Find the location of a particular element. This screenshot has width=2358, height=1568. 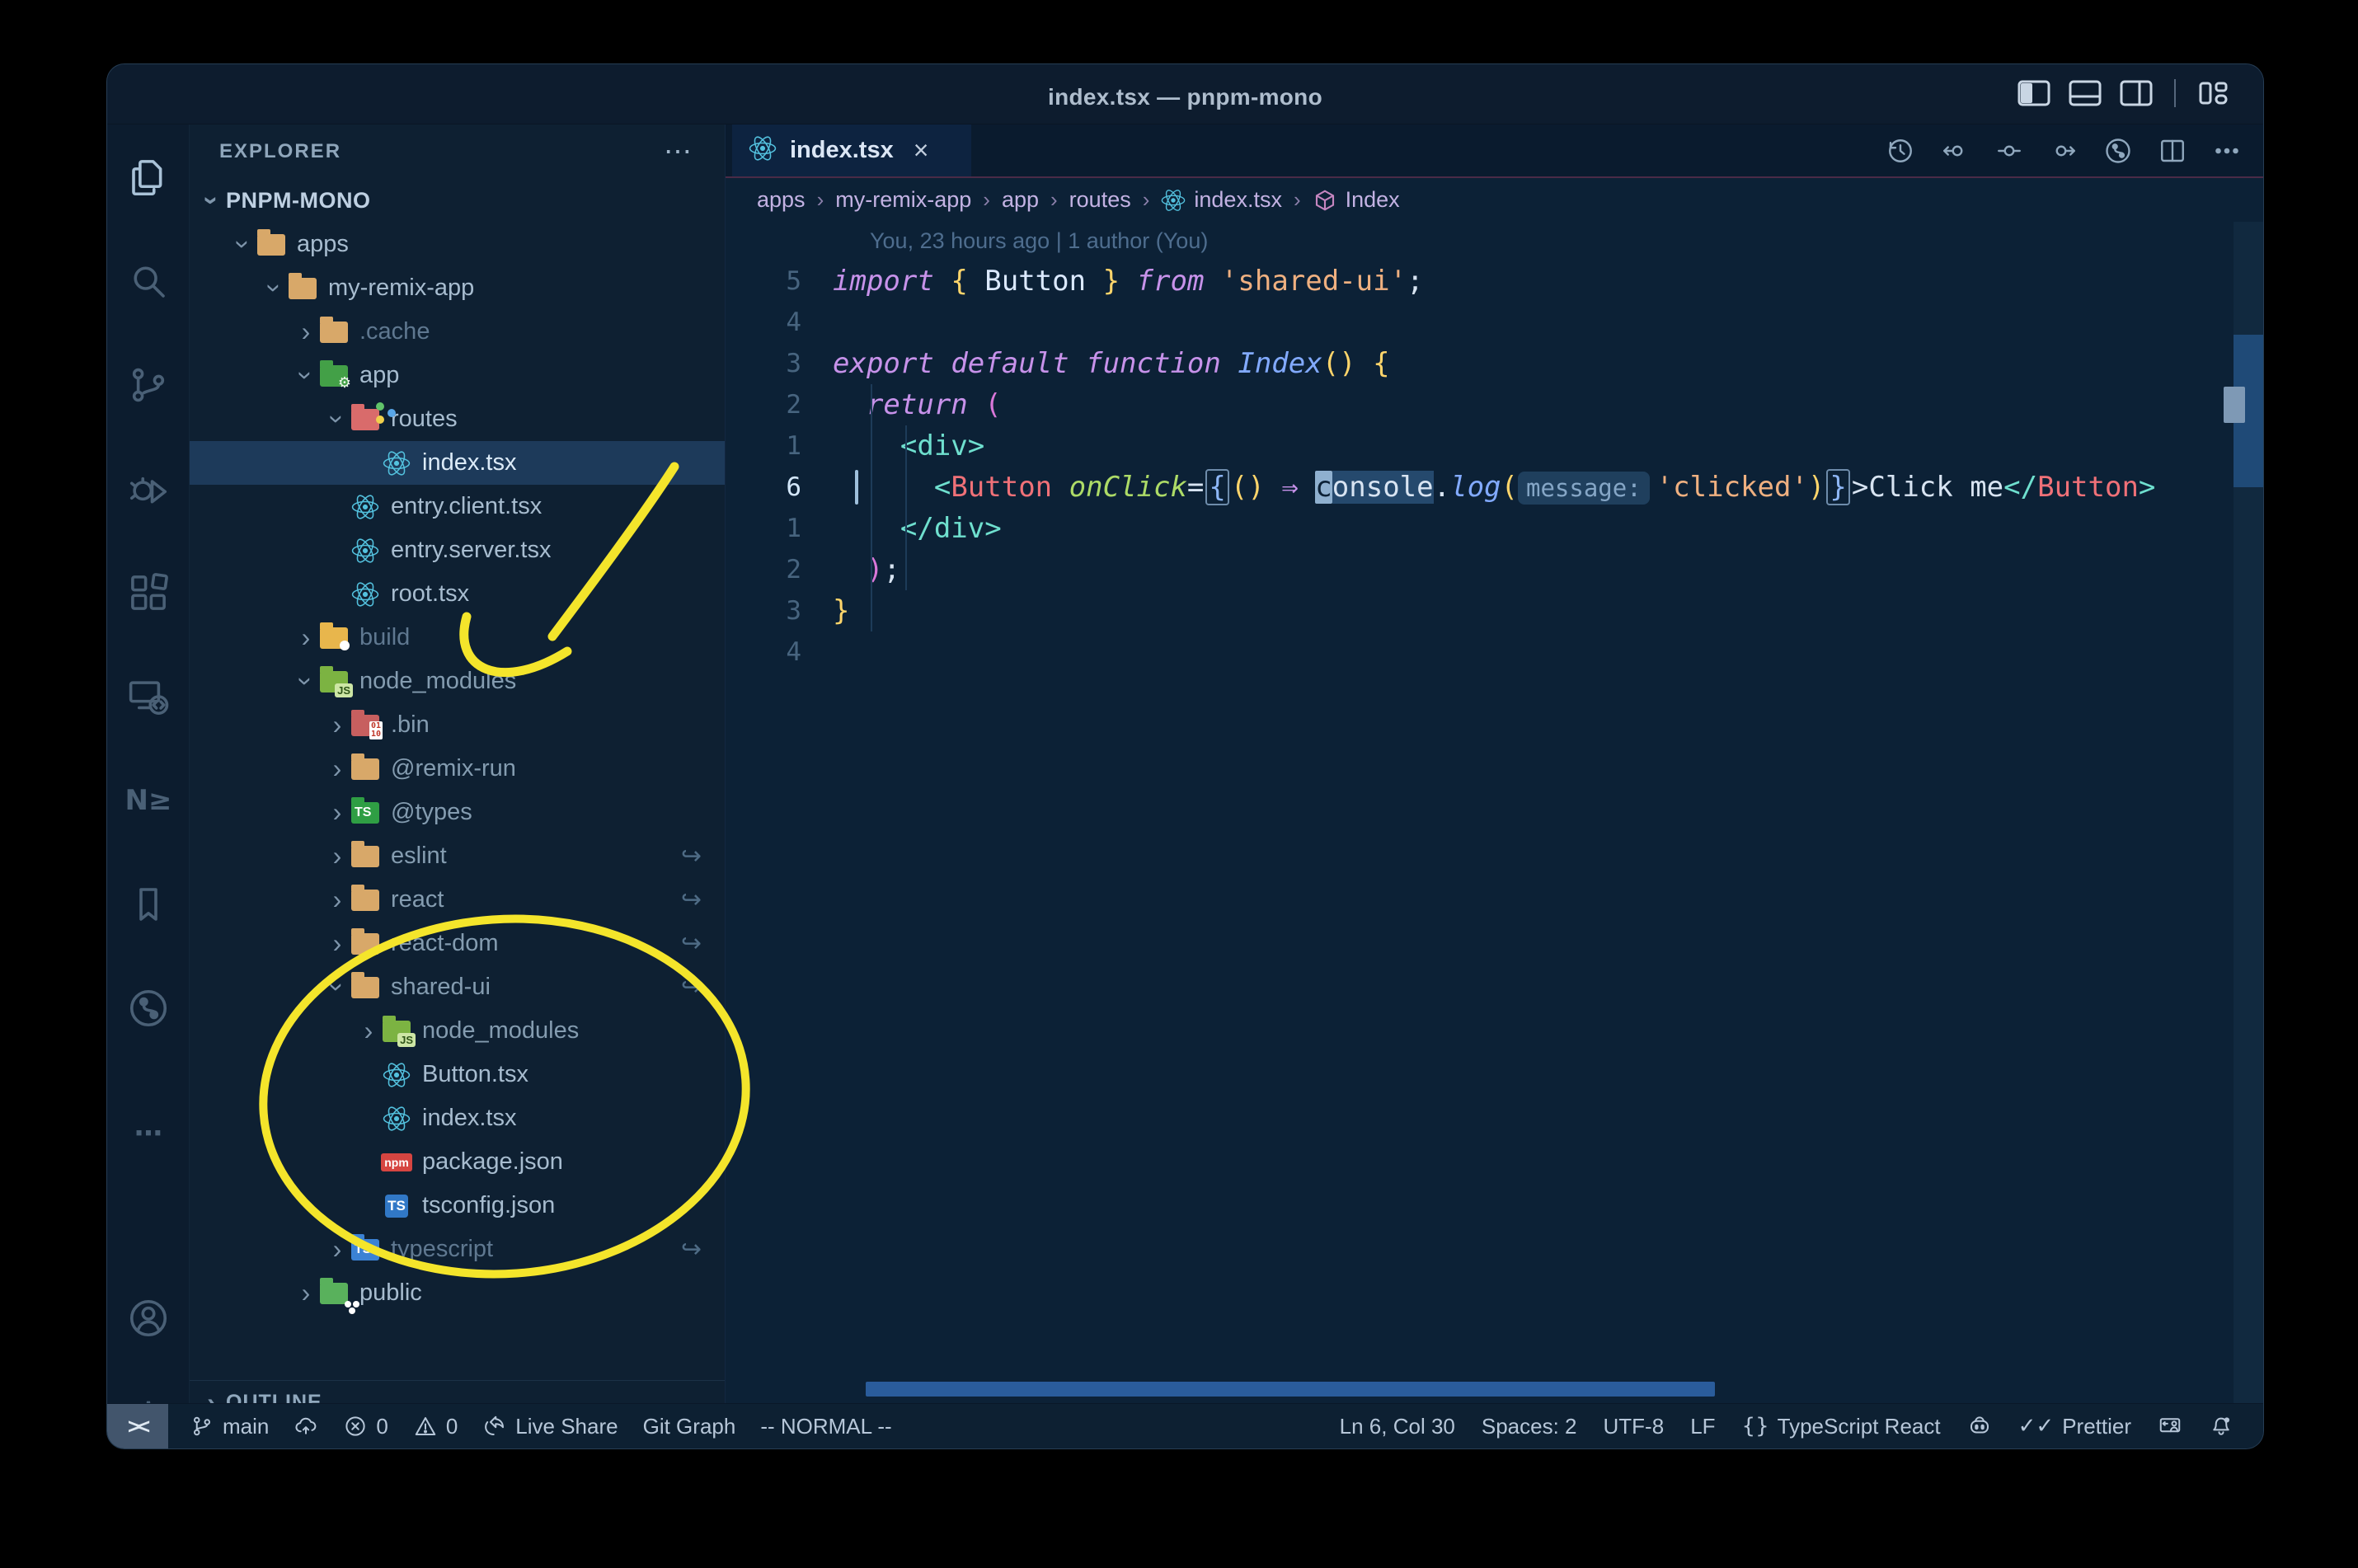

split-editor-icon is located at coordinates (2173, 151).